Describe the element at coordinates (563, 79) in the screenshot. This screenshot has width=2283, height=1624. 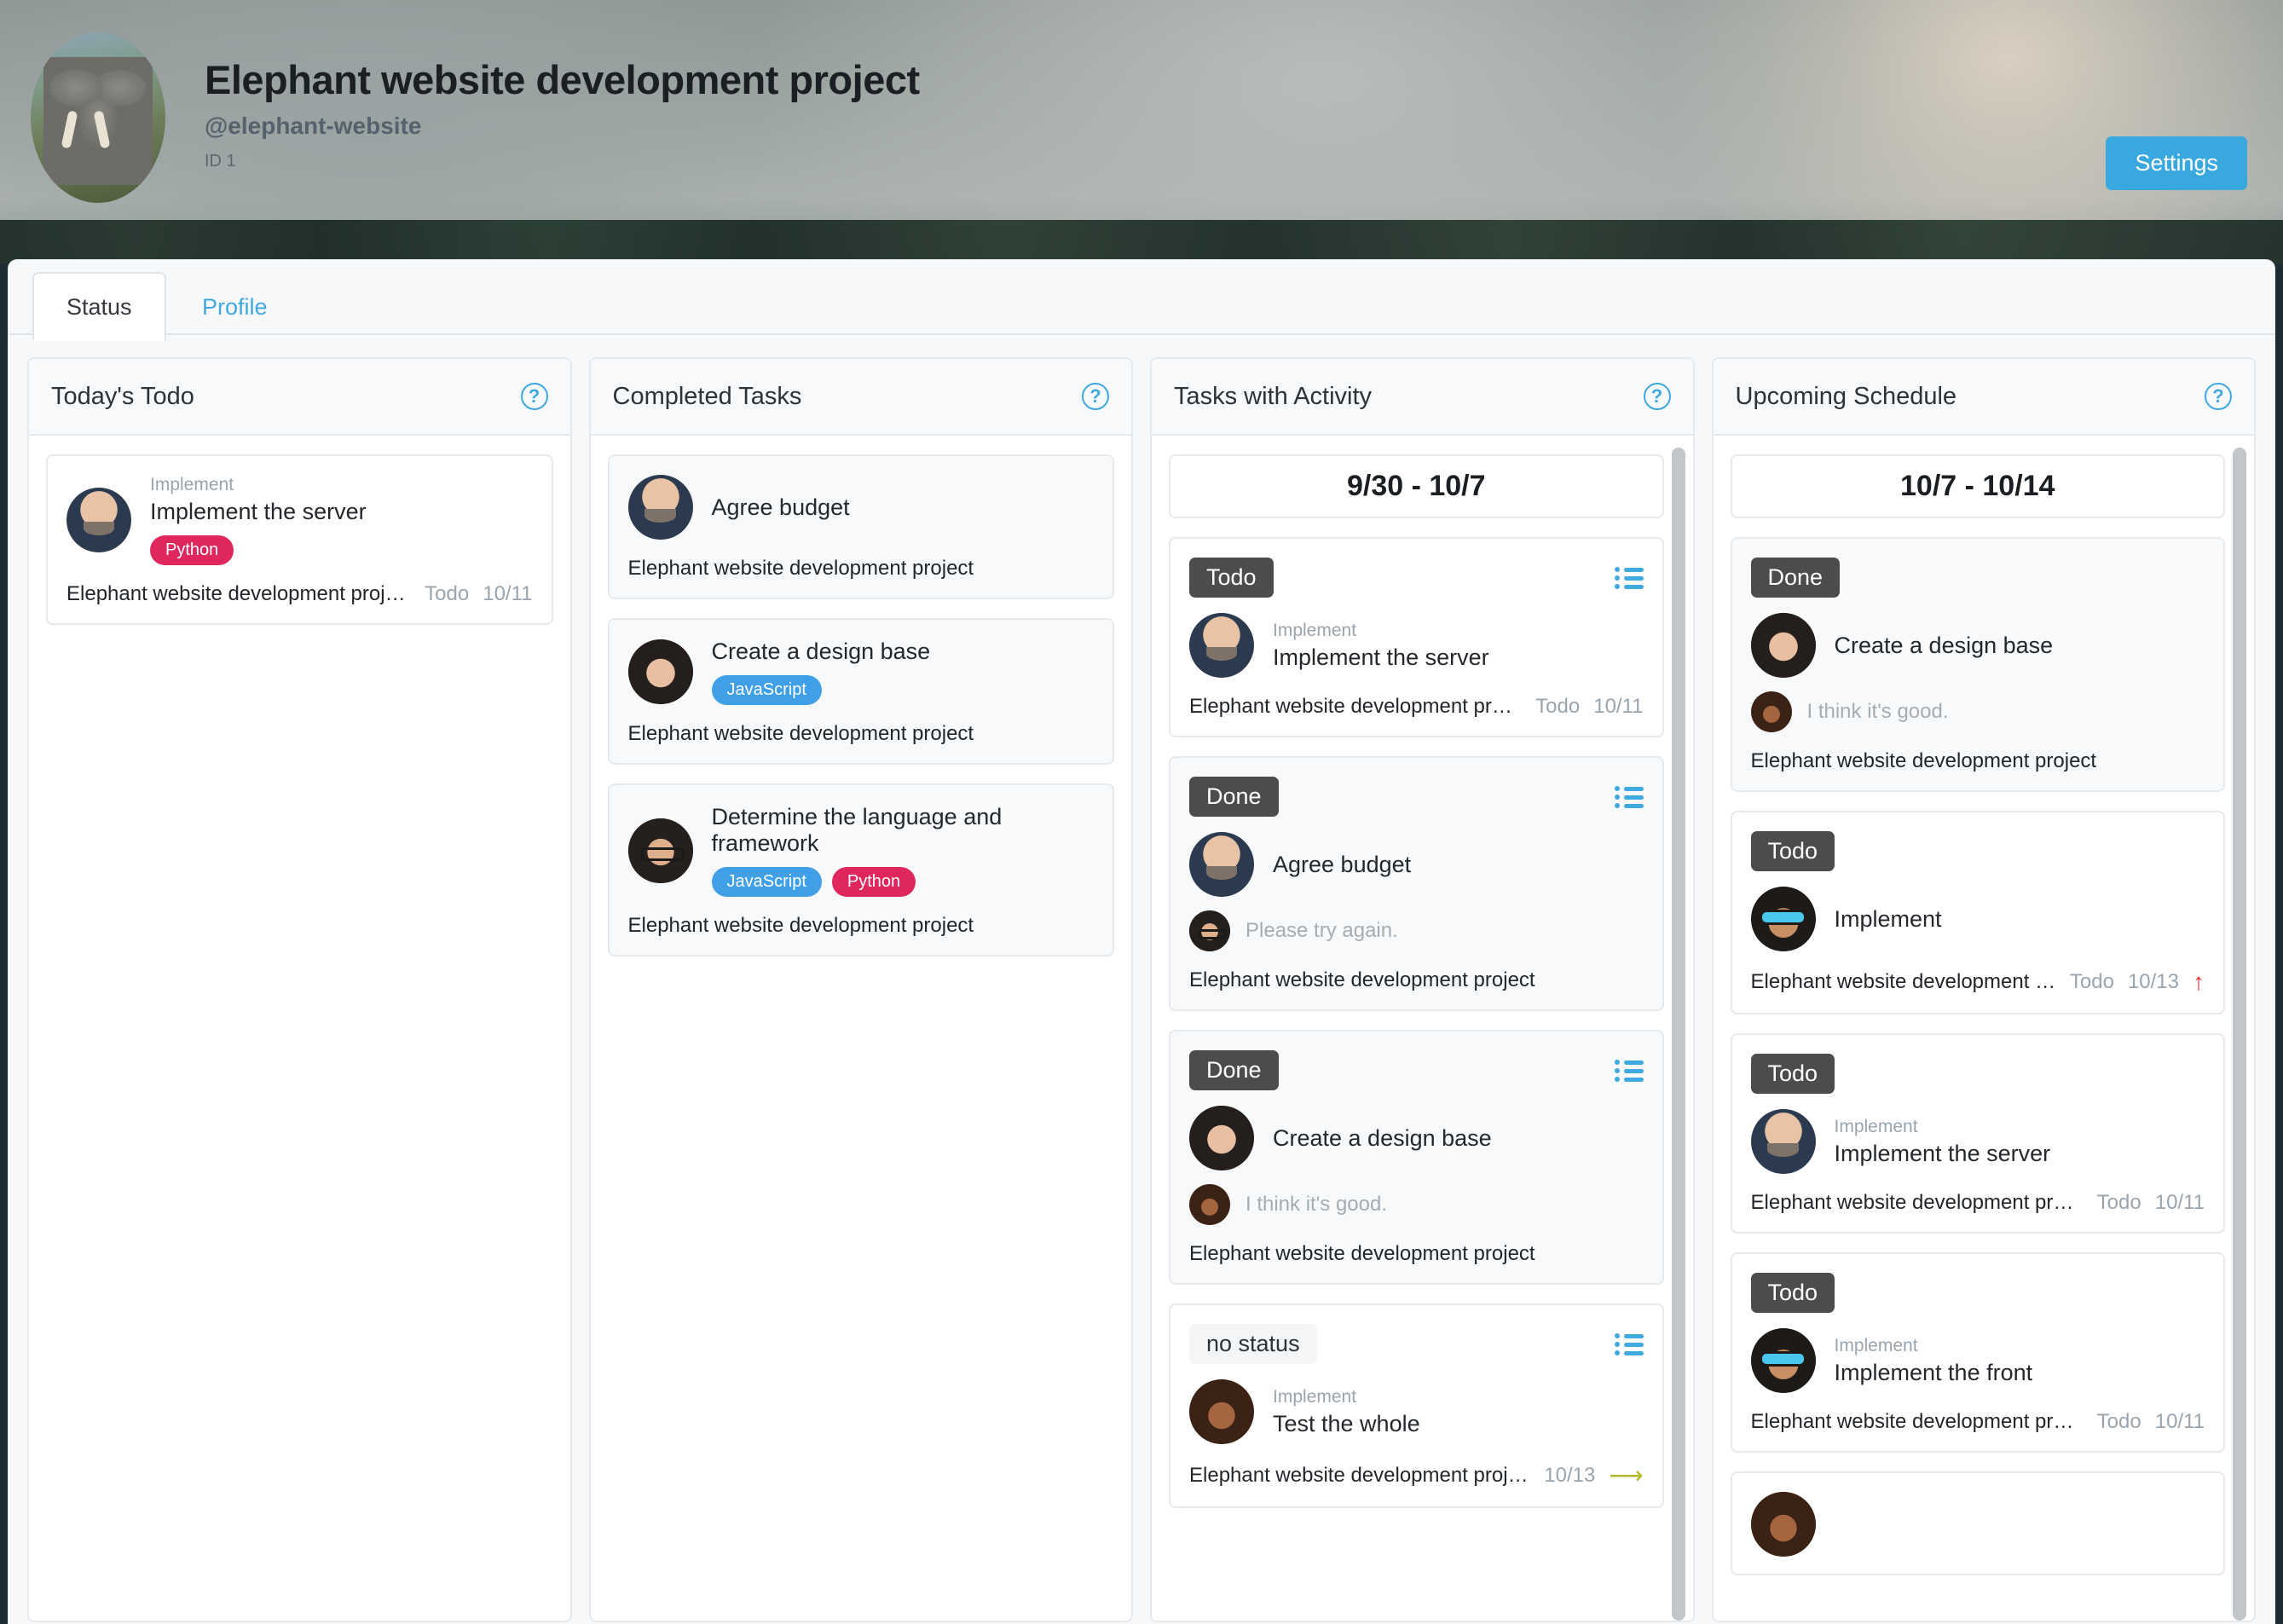
I see `page-title: Elephant website development project` at that location.